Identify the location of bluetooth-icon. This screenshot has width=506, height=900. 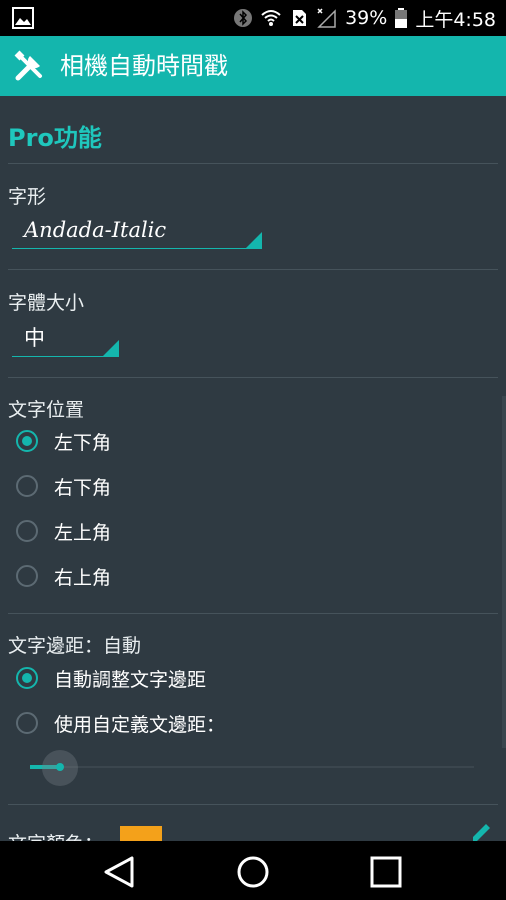
(243, 18).